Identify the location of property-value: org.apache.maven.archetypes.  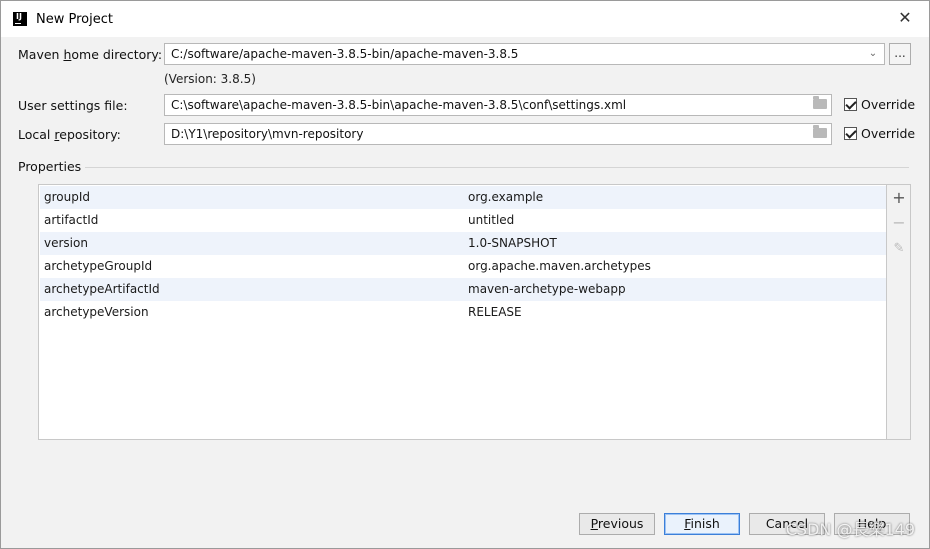
(559, 266).